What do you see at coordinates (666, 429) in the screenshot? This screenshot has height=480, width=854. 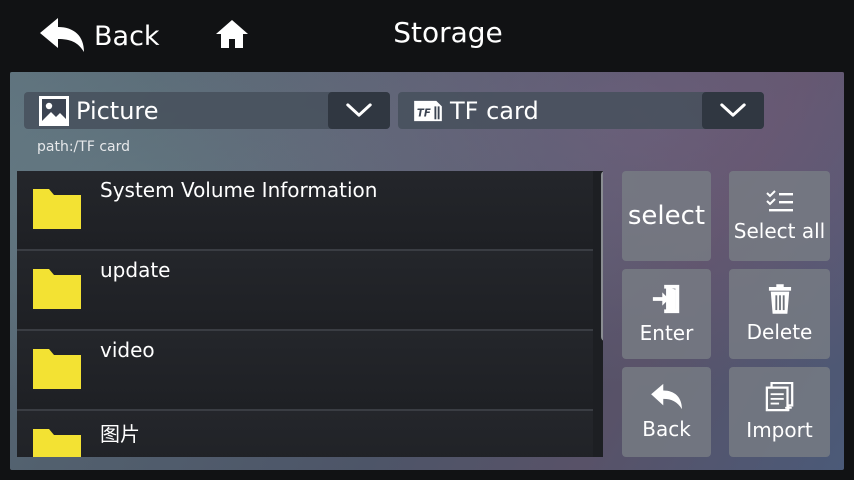 I see `back-action-label: Back` at bounding box center [666, 429].